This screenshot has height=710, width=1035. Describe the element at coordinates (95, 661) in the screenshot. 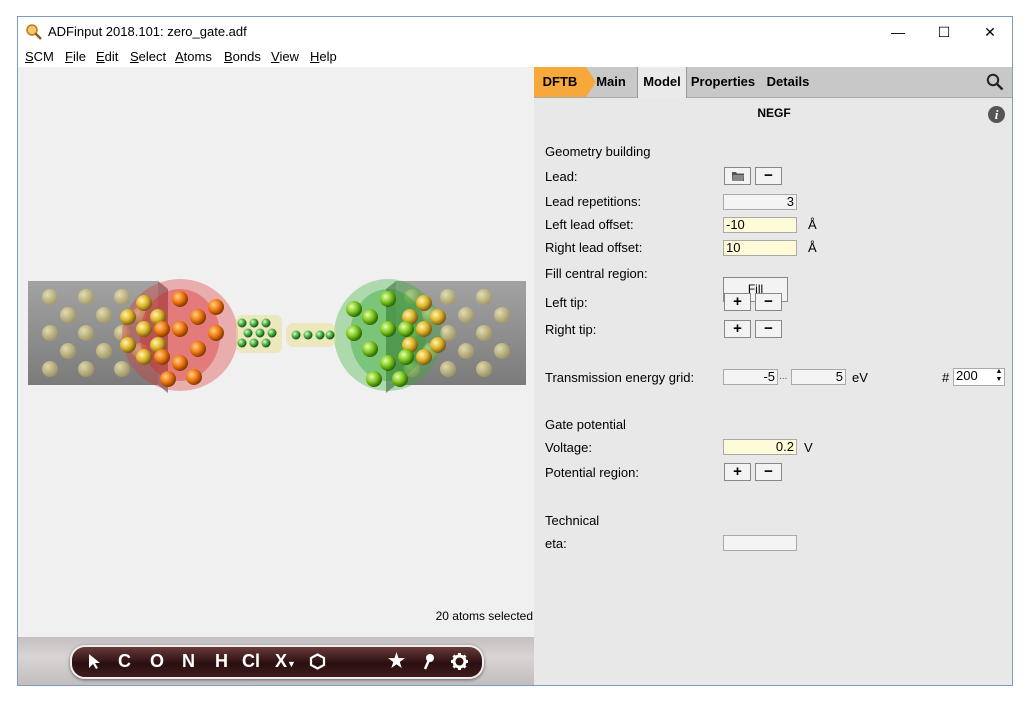

I see `select-arrow-icon` at that location.